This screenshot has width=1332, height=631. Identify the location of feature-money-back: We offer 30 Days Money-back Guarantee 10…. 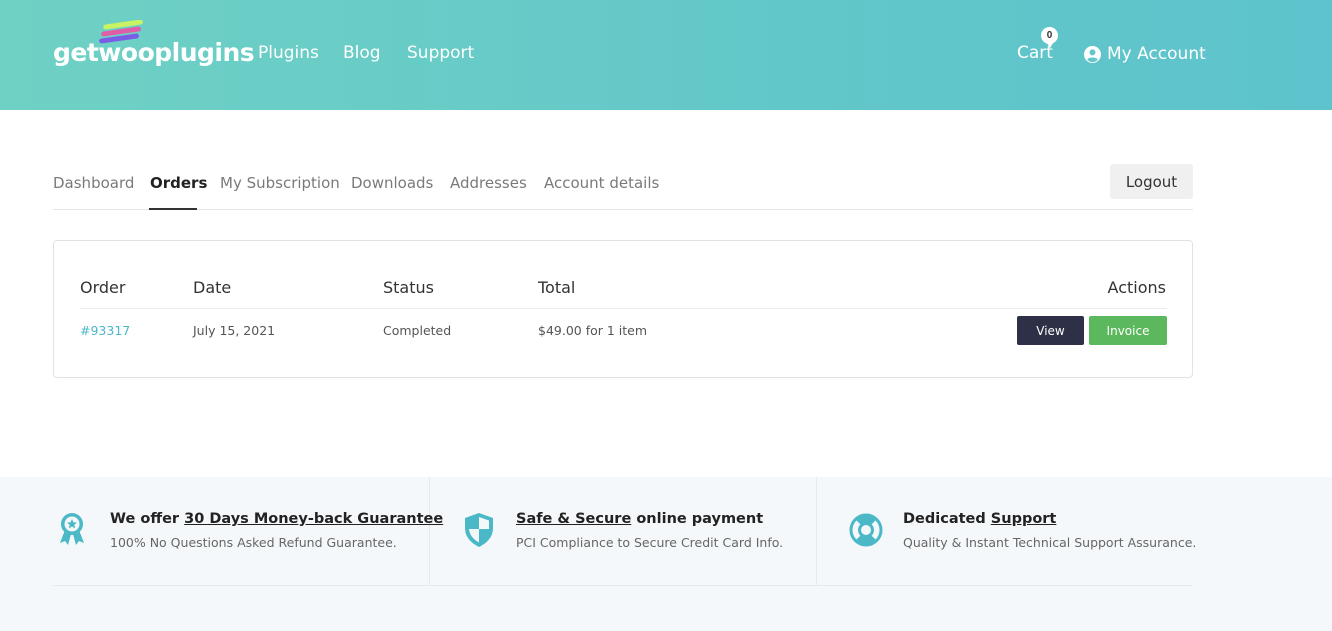
(248, 531).